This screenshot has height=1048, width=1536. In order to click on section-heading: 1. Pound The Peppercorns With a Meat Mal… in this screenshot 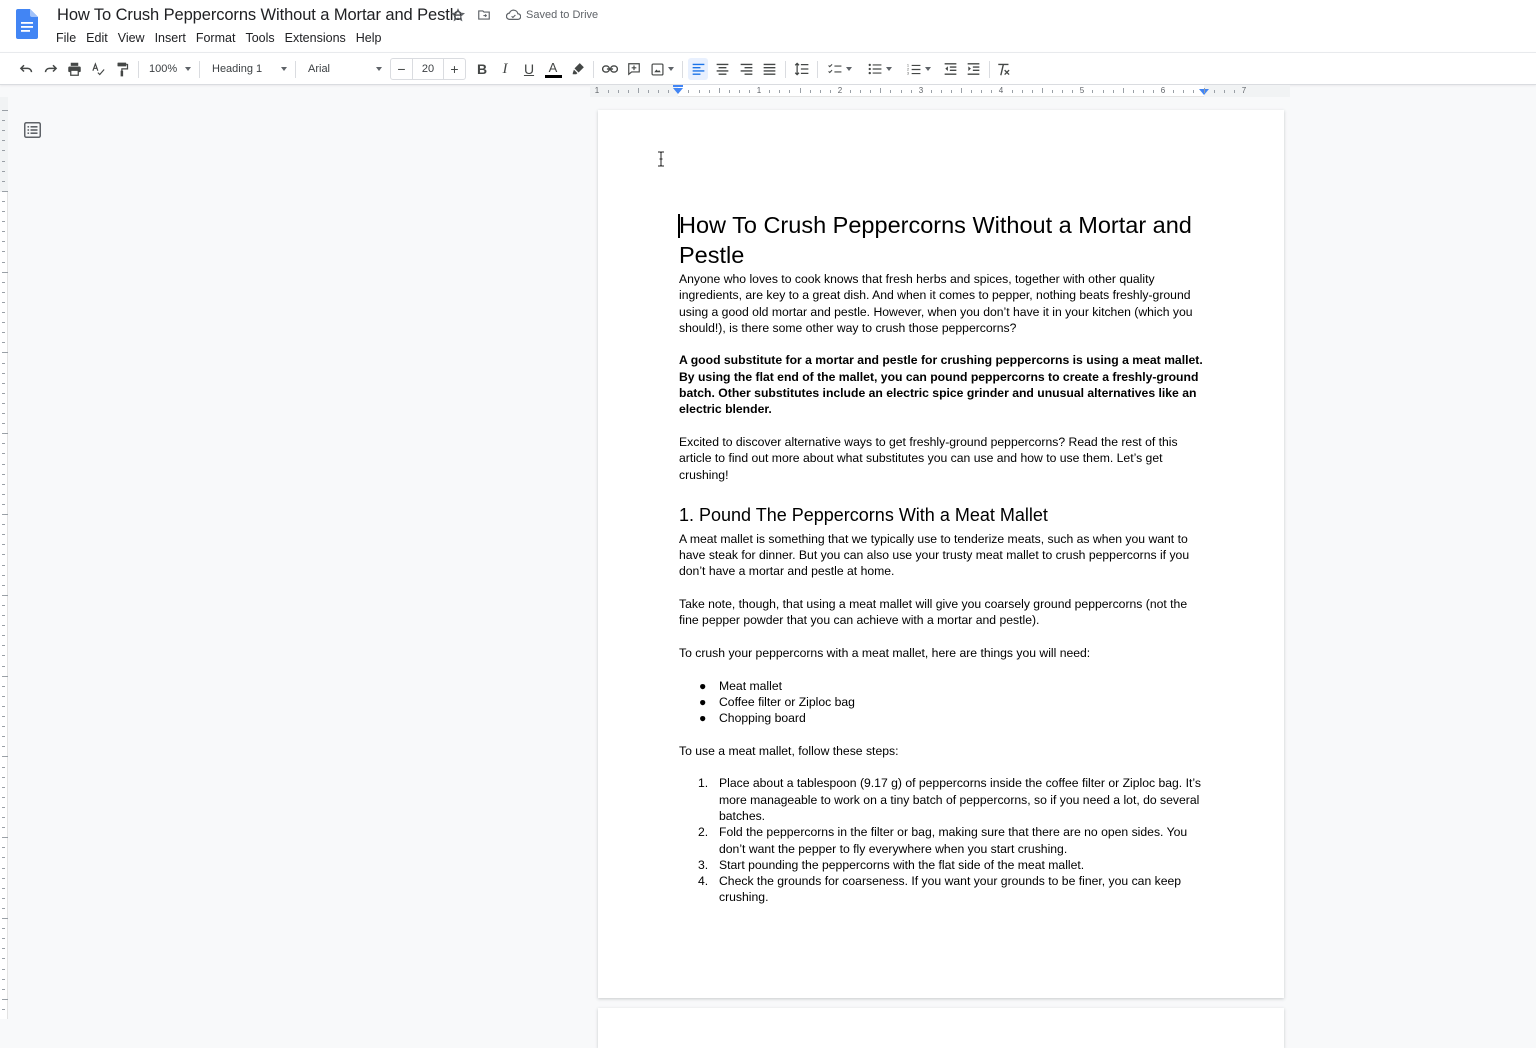, I will do `click(941, 515)`.